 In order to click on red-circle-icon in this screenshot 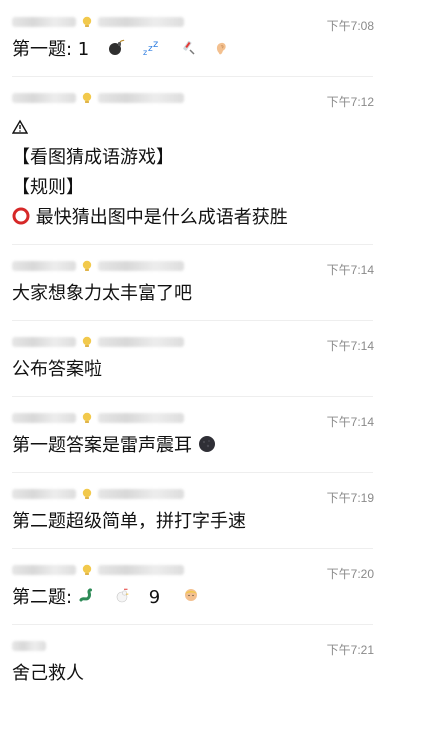, I will do `click(21, 216)`.